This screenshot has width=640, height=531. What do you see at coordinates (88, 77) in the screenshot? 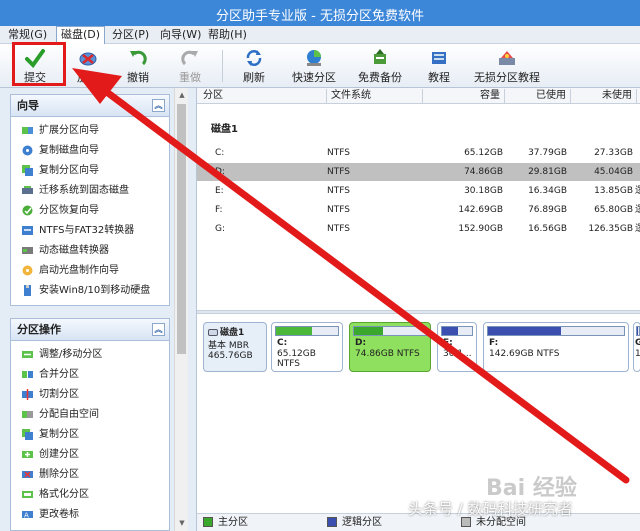
I see `discard-label: 放弃` at bounding box center [88, 77].